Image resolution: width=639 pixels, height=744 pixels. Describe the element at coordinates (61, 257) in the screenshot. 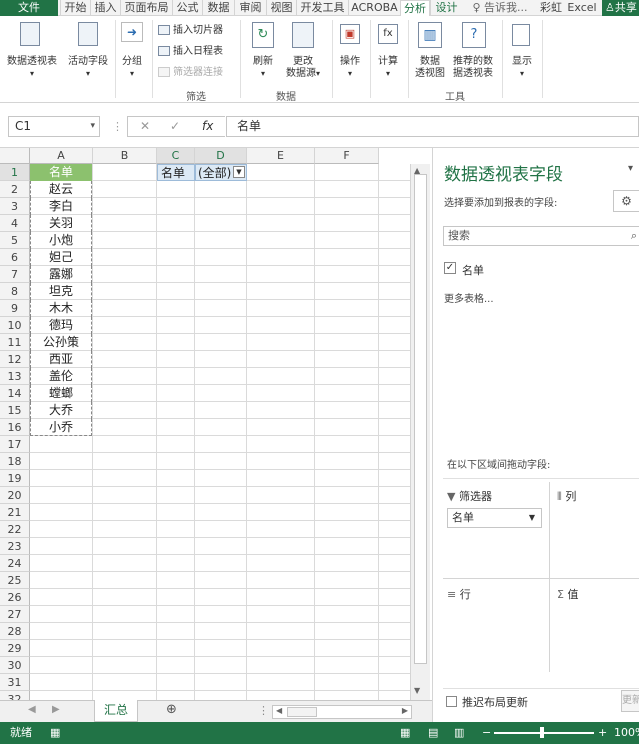

I see `name-cell: 妲己` at that location.